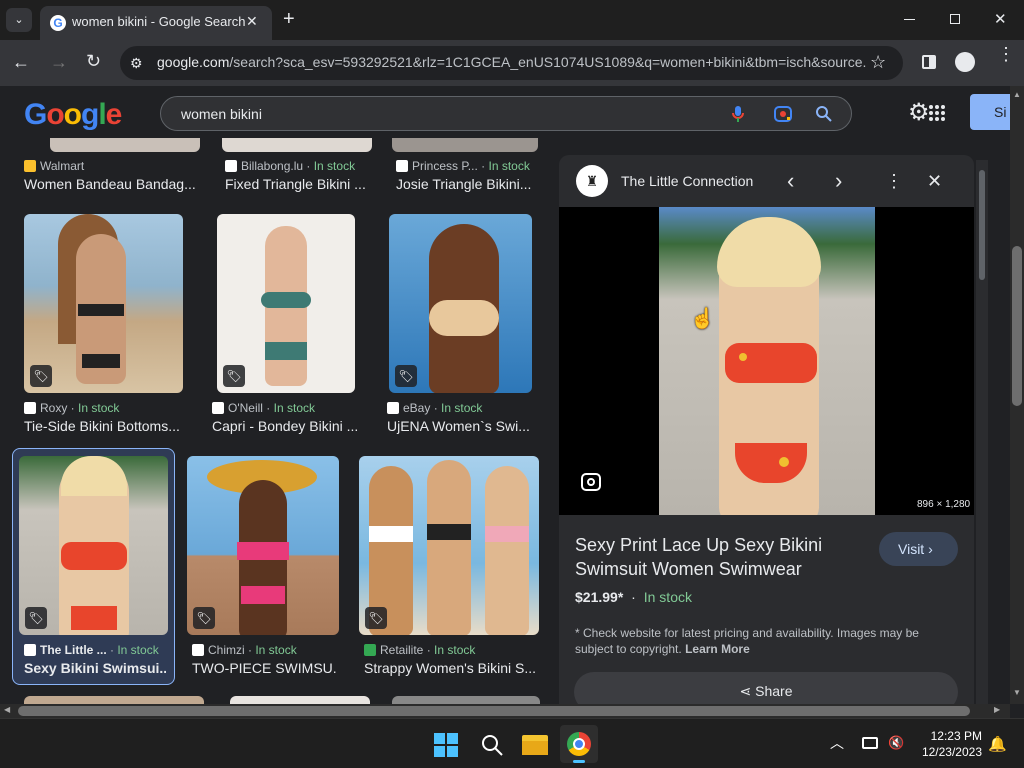 The image size is (1024, 768). Describe the element at coordinates (402, 166) in the screenshot. I see `princess-favicon` at that location.